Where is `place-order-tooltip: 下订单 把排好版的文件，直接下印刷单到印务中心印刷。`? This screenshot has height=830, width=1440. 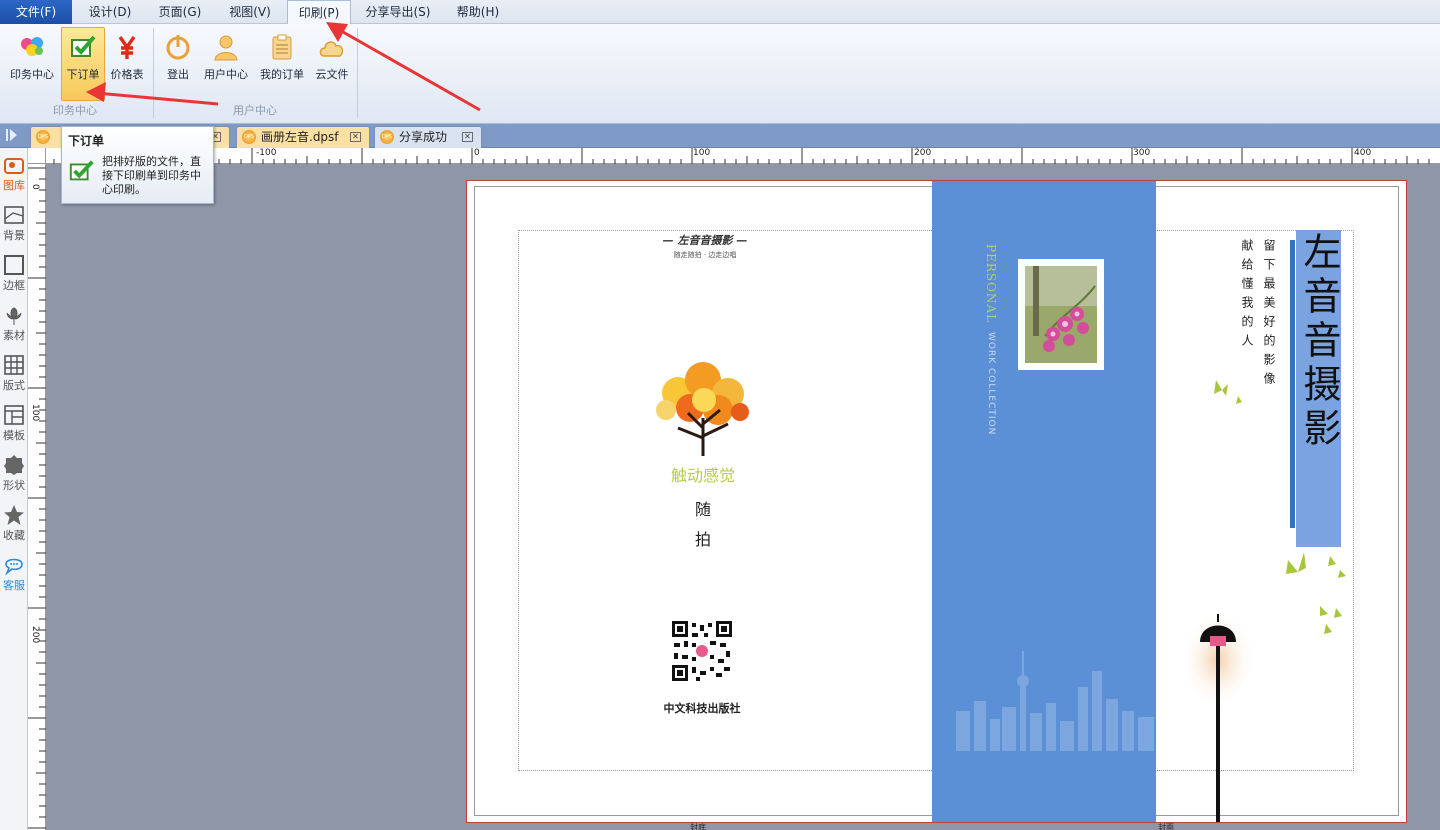
place-order-tooltip: 下订单 把排好版的文件，直接下印刷单到印务中心印刷。 is located at coordinates (137, 165).